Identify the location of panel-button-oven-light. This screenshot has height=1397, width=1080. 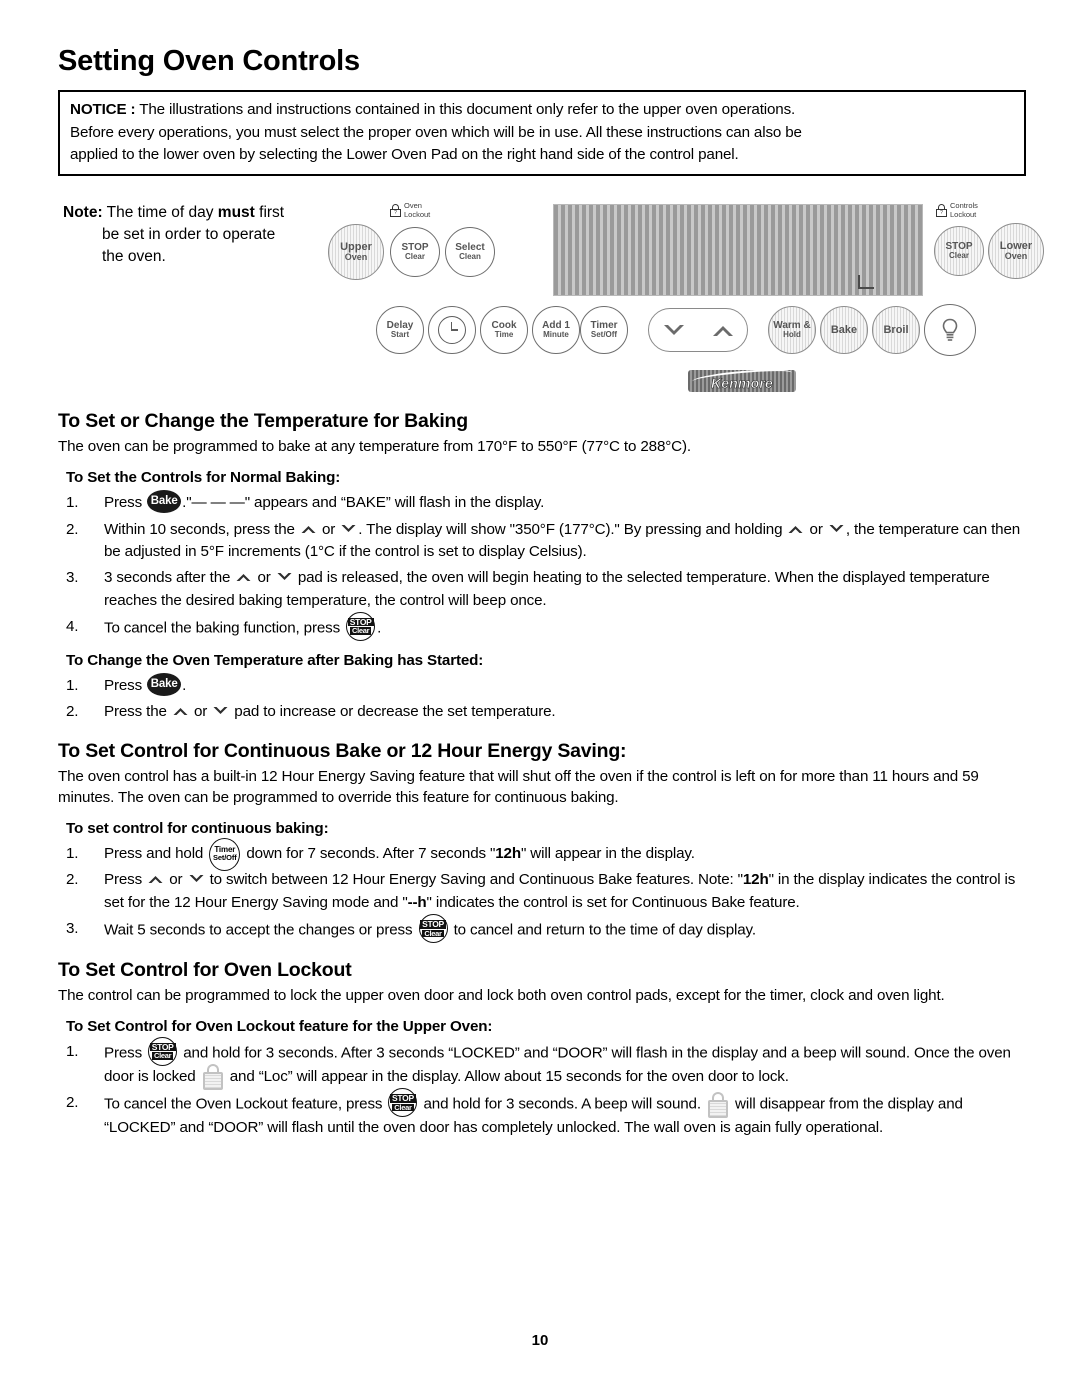
(950, 330).